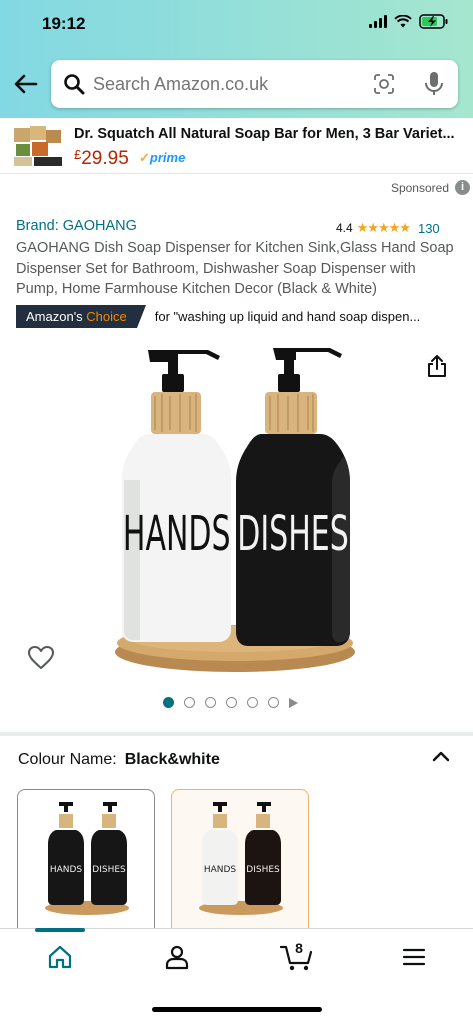 This screenshot has width=473, height=1023. Describe the element at coordinates (223, 84) in the screenshot. I see `search-input` at that location.